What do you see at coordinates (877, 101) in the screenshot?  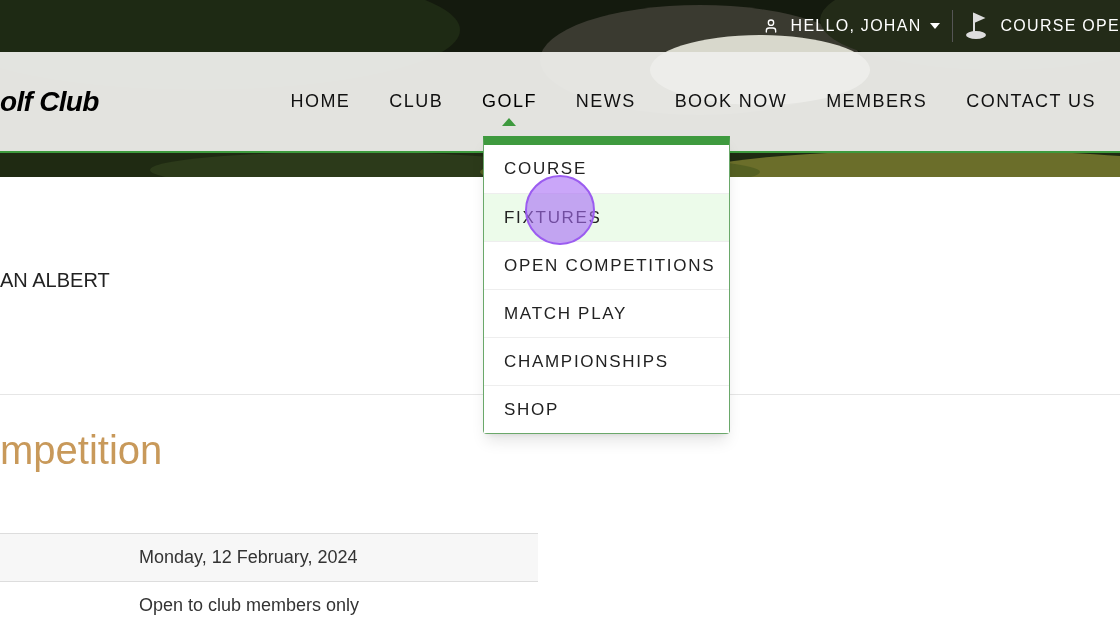 I see `nav-link: MEMBERS` at bounding box center [877, 101].